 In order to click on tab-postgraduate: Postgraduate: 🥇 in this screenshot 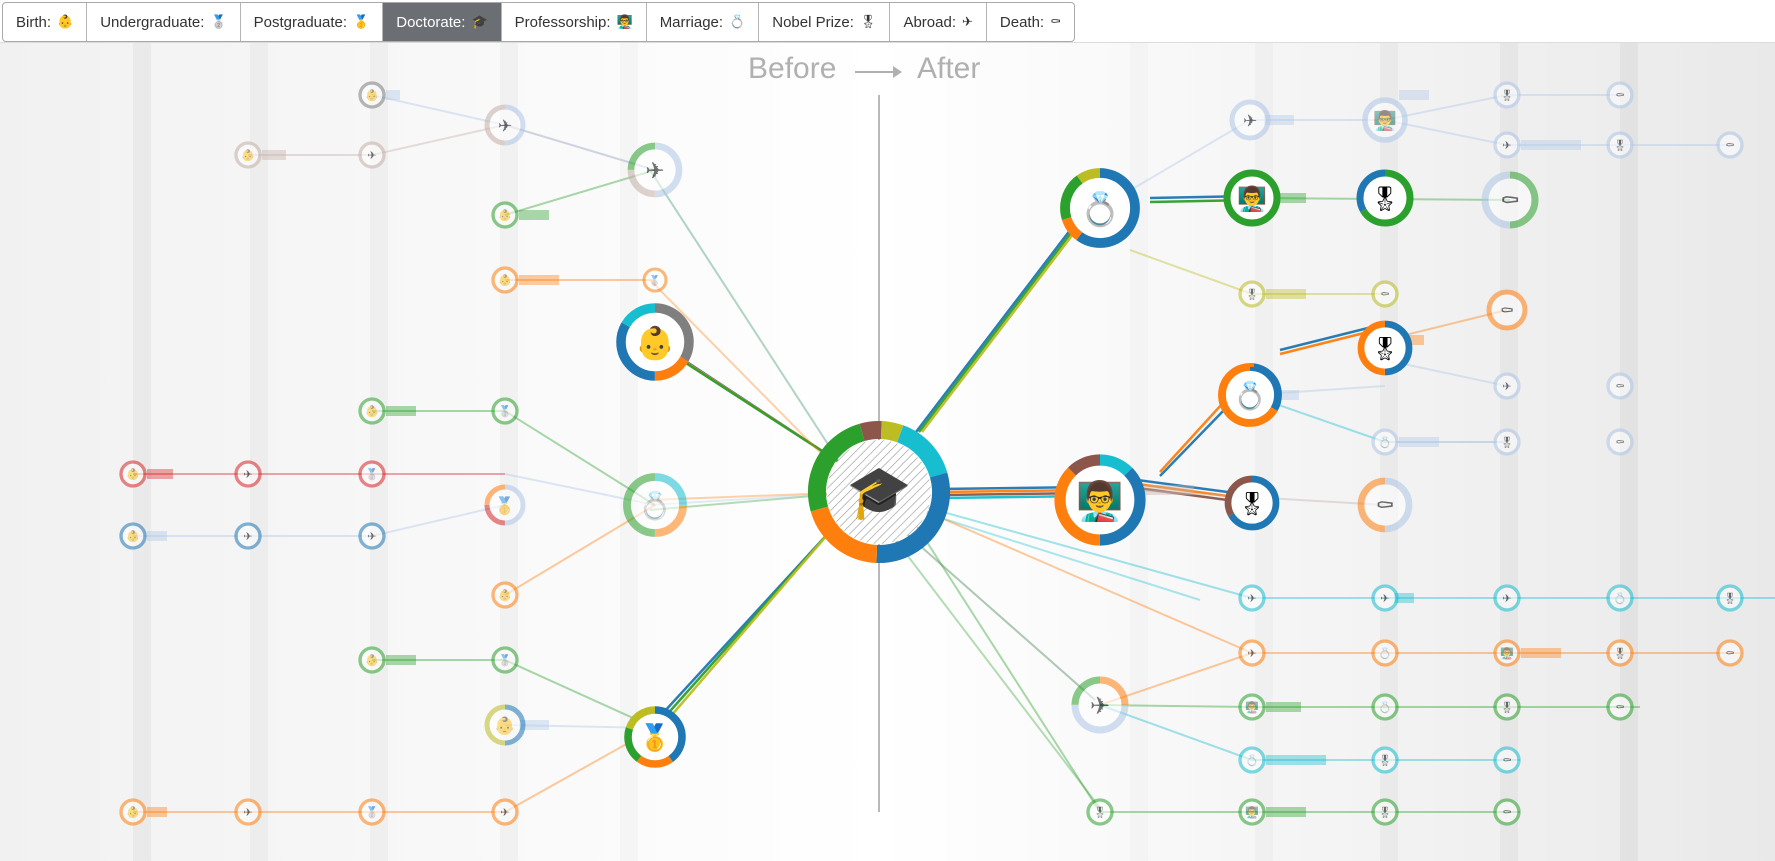, I will do `click(312, 22)`.